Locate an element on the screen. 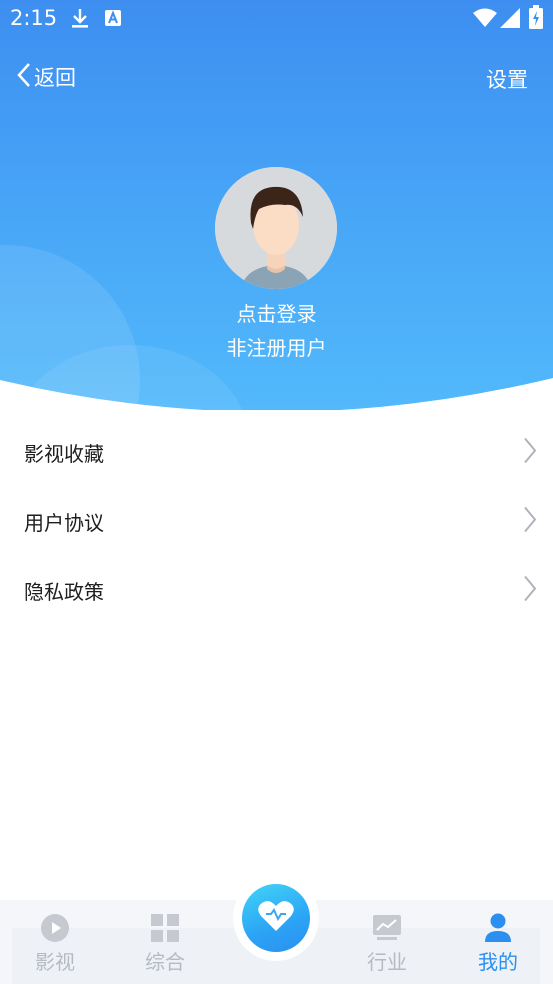 This screenshot has width=553, height=984. heart-icon is located at coordinates (276, 918).